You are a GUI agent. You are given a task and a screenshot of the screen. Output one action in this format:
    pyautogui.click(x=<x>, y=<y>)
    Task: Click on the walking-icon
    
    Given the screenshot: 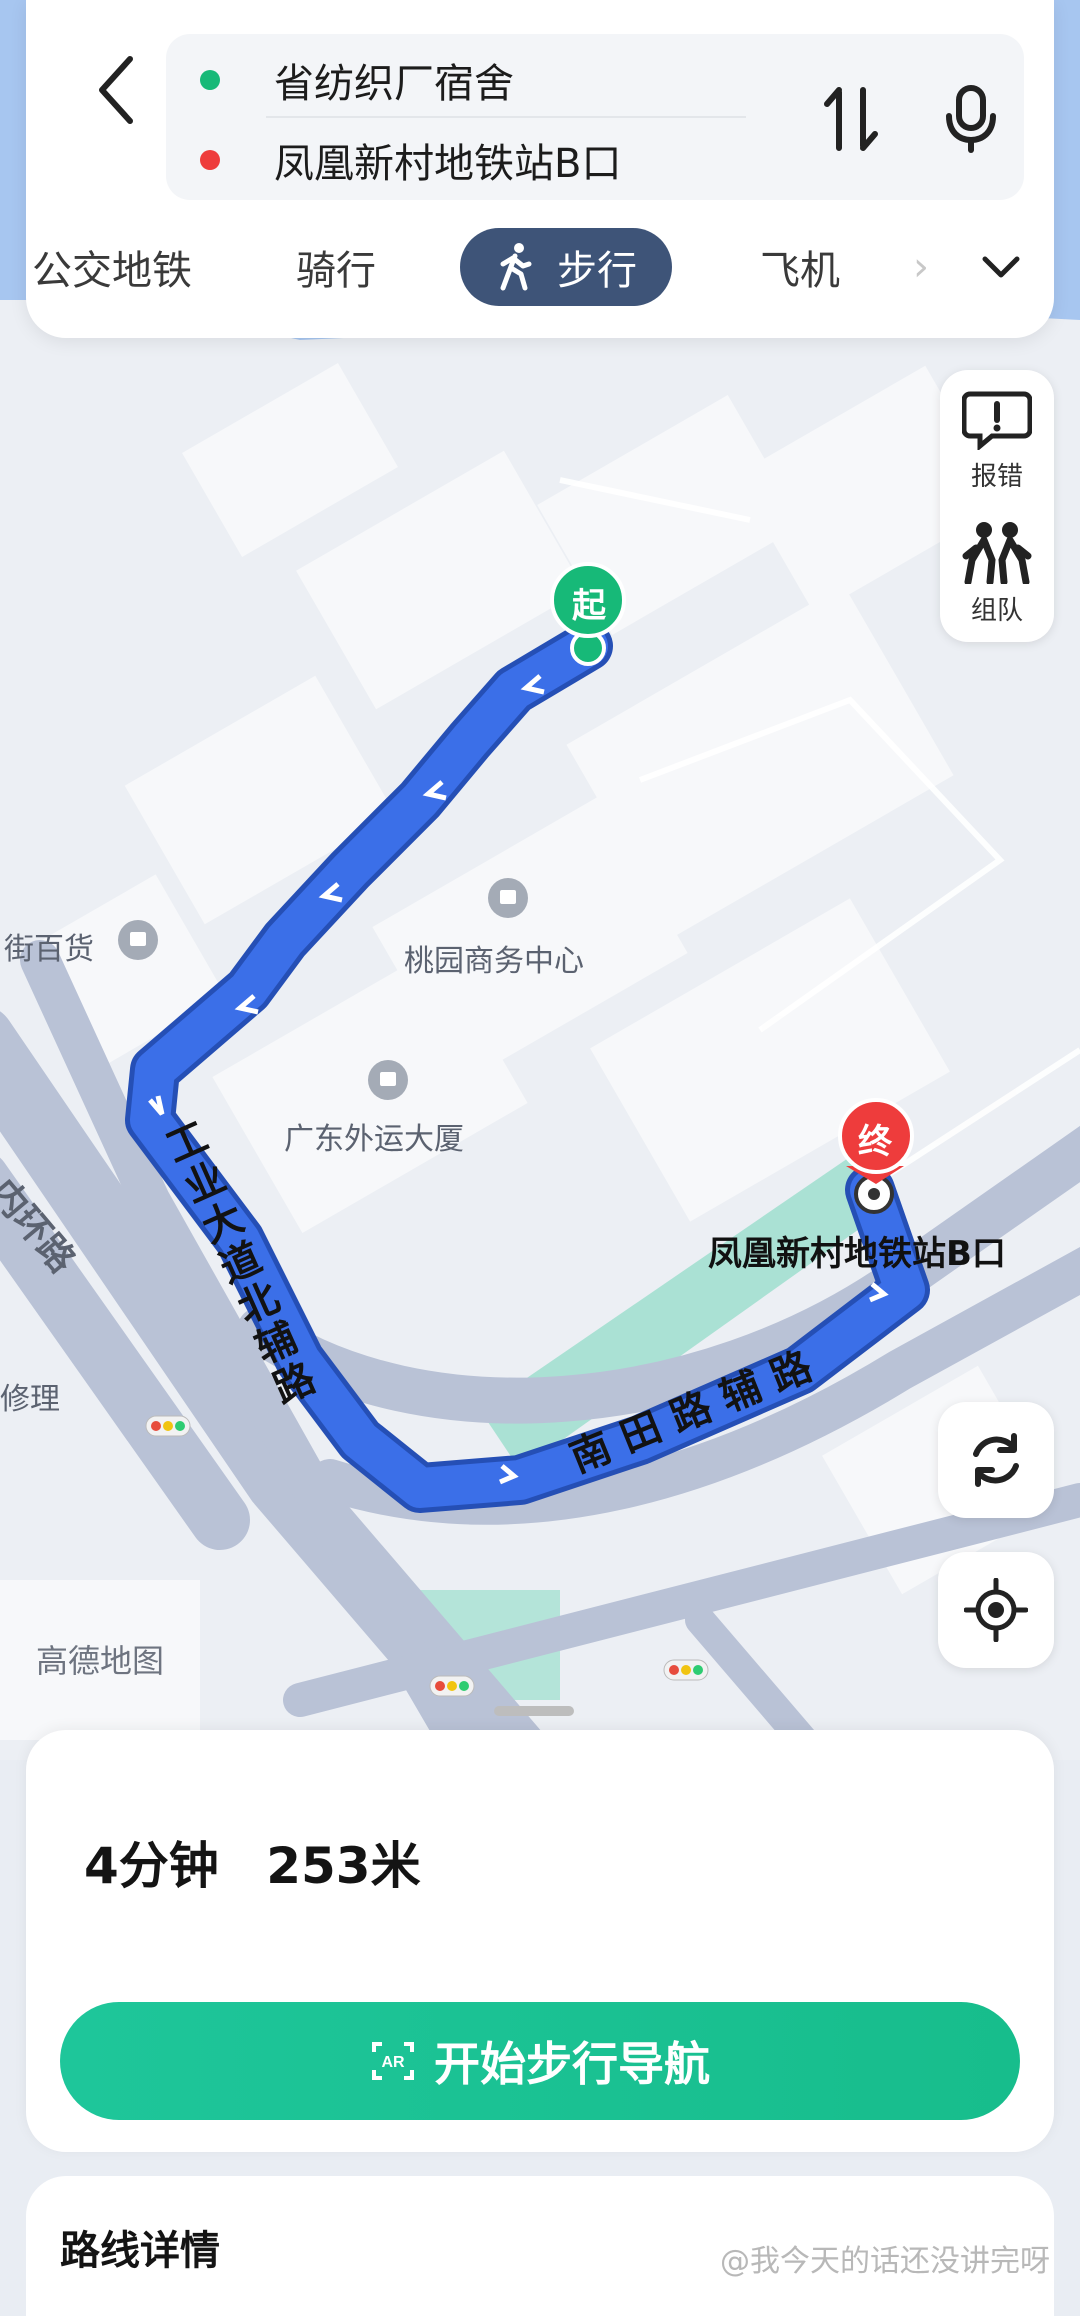 What is the action you would take?
    pyautogui.click(x=516, y=267)
    